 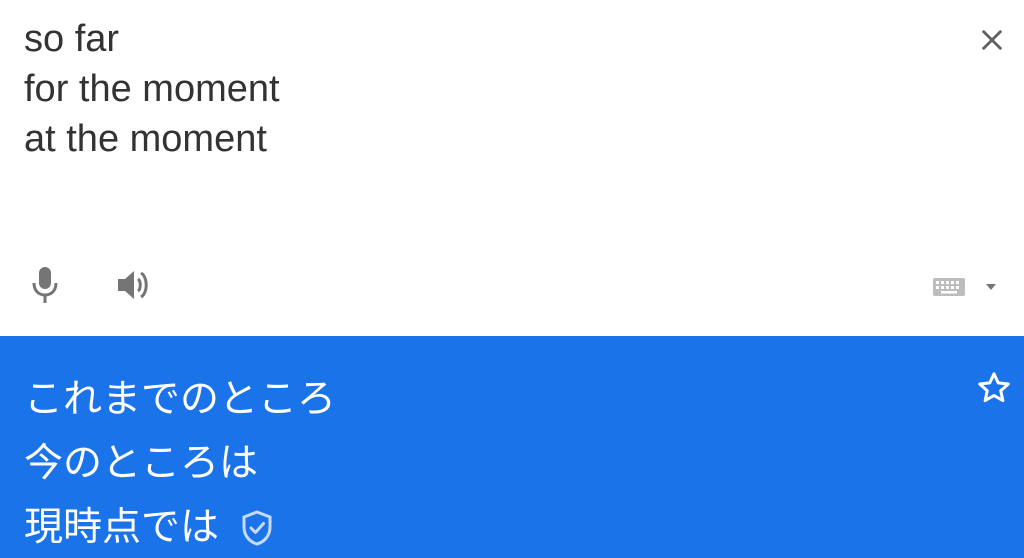 What do you see at coordinates (949, 287) in the screenshot?
I see `keyboard-icon` at bounding box center [949, 287].